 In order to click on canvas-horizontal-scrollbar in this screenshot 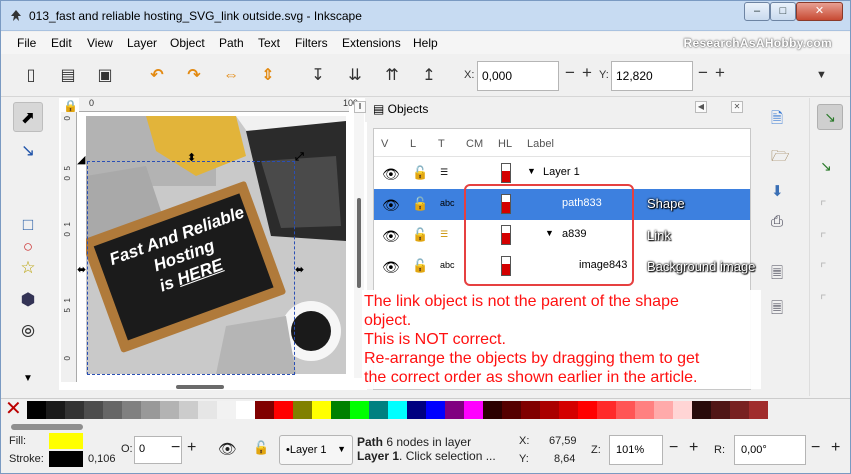, I will do `click(200, 387)`.